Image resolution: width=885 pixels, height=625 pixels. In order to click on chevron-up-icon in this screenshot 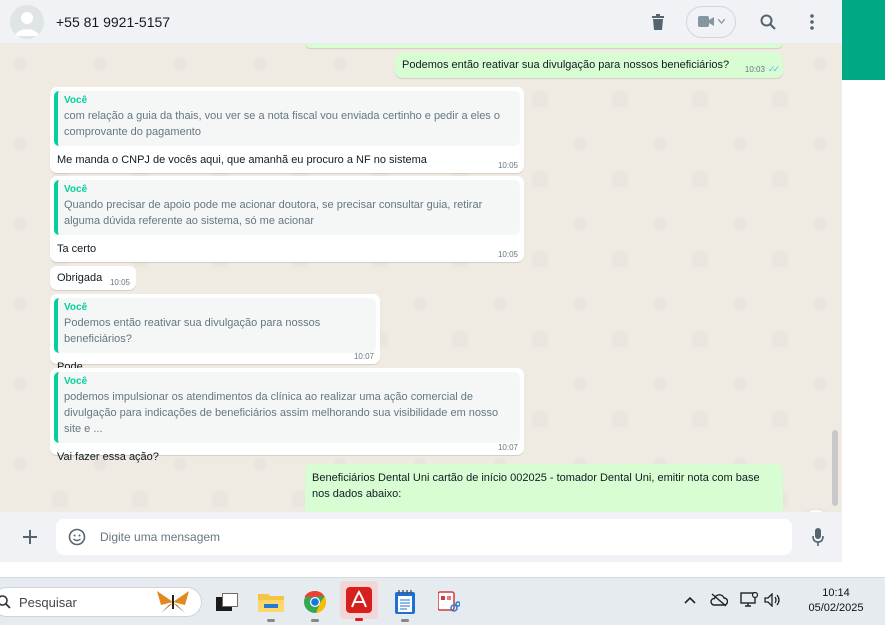, I will do `click(690, 600)`.